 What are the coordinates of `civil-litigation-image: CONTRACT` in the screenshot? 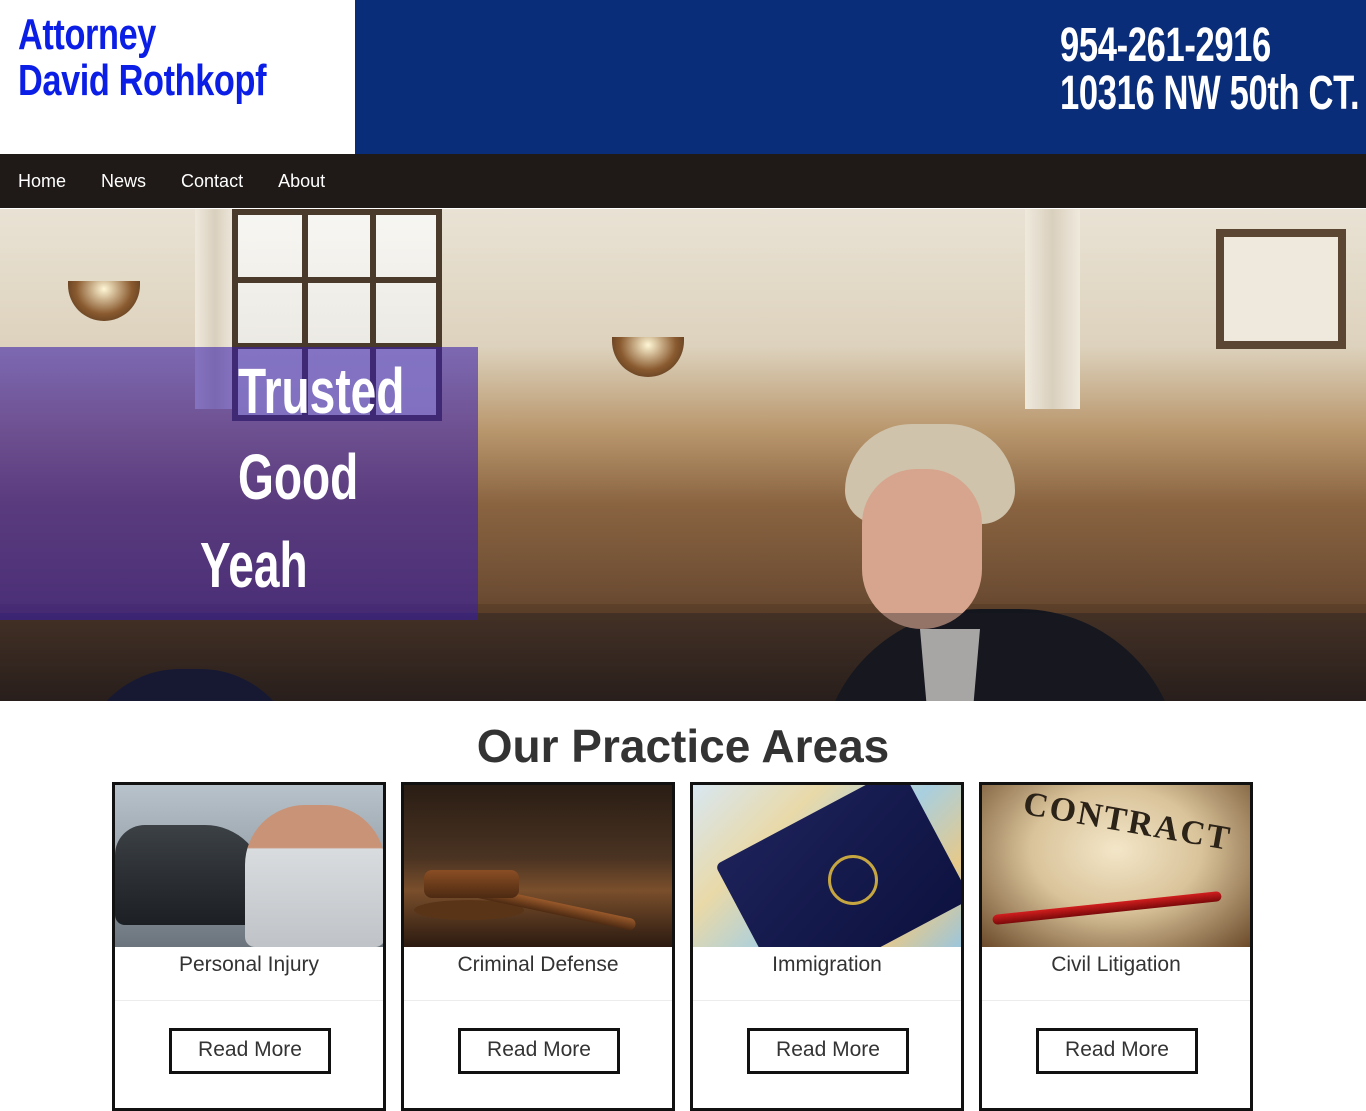 It's located at (1116, 866).